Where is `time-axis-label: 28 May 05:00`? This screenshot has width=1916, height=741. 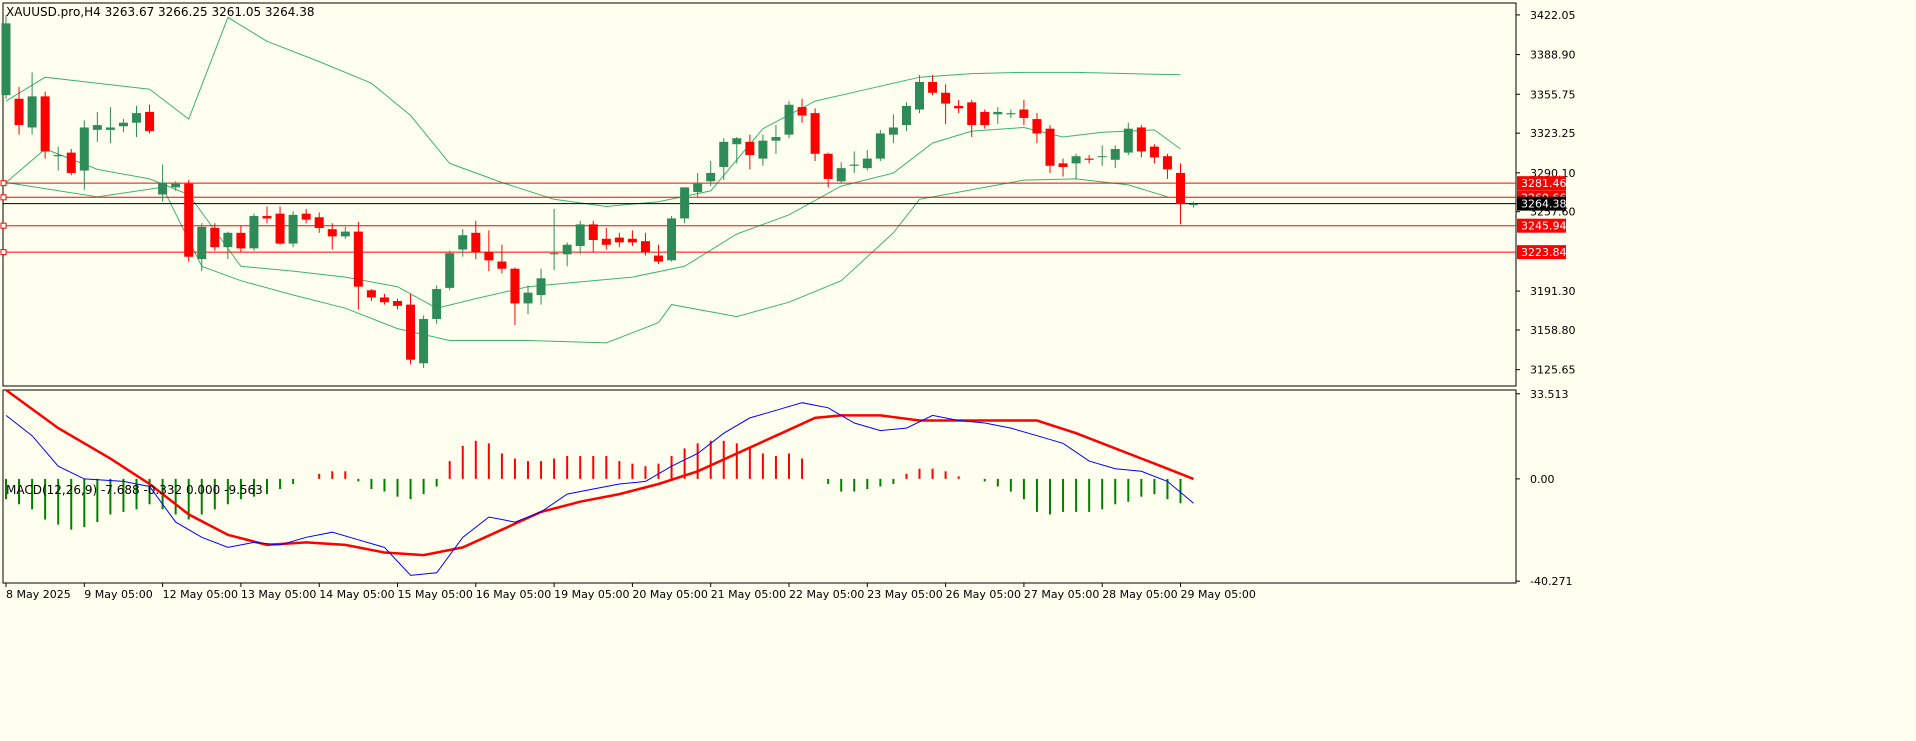 time-axis-label: 28 May 05:00 is located at coordinates (1139, 594).